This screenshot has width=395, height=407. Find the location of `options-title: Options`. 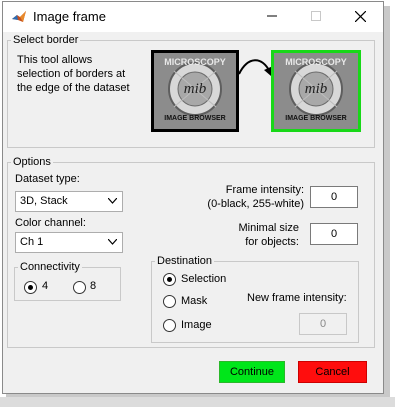

options-title: Options is located at coordinates (32, 162).